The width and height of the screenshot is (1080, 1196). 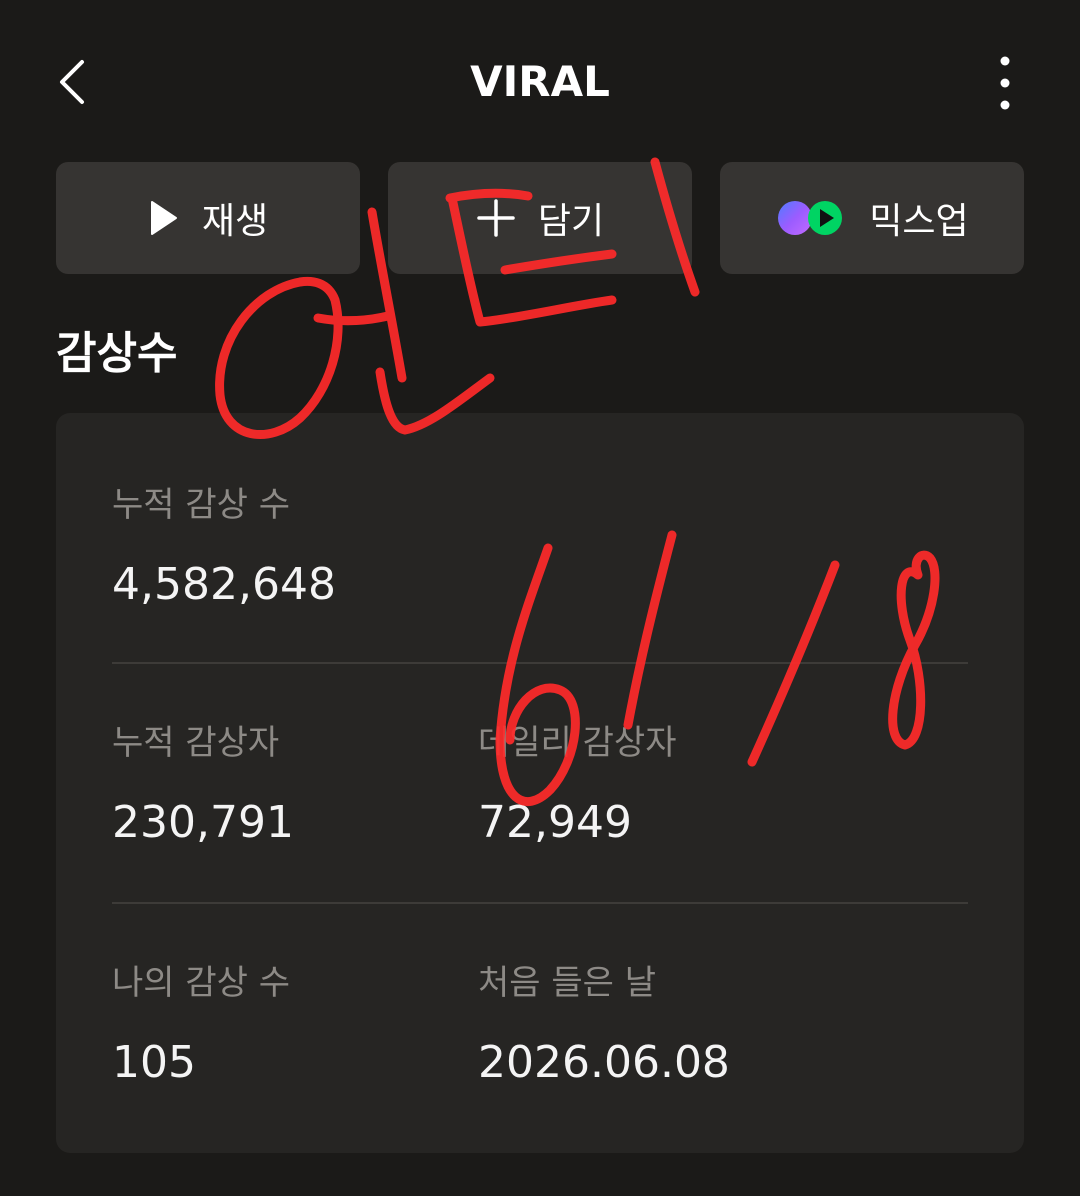 I want to click on total-listeners-value: 230,791, so click(x=203, y=822).